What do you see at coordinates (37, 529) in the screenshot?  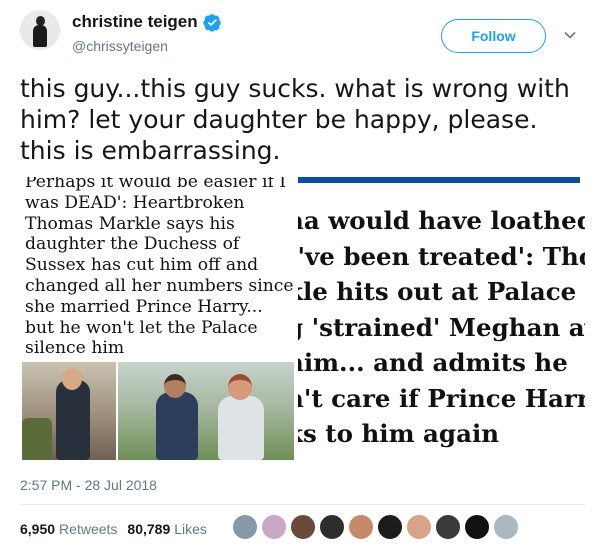 I see `retweets-count: 6,950` at bounding box center [37, 529].